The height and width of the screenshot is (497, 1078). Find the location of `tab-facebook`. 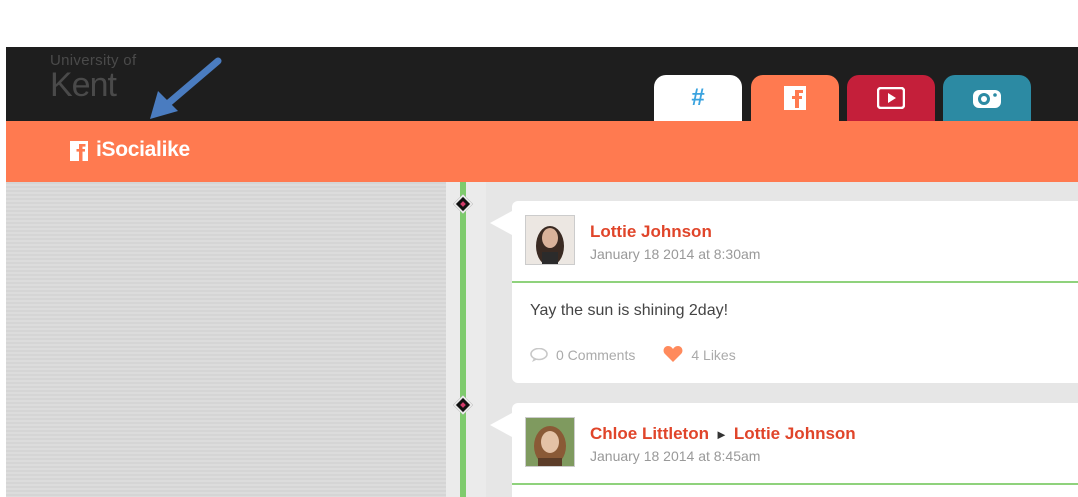

tab-facebook is located at coordinates (795, 98).